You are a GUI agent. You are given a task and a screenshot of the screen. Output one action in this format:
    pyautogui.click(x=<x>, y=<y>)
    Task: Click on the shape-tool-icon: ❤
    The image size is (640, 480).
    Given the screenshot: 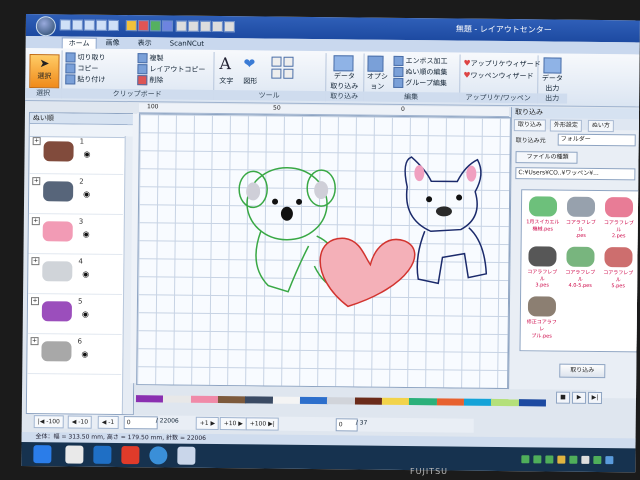 What is the action you would take?
    pyautogui.click(x=249, y=64)
    